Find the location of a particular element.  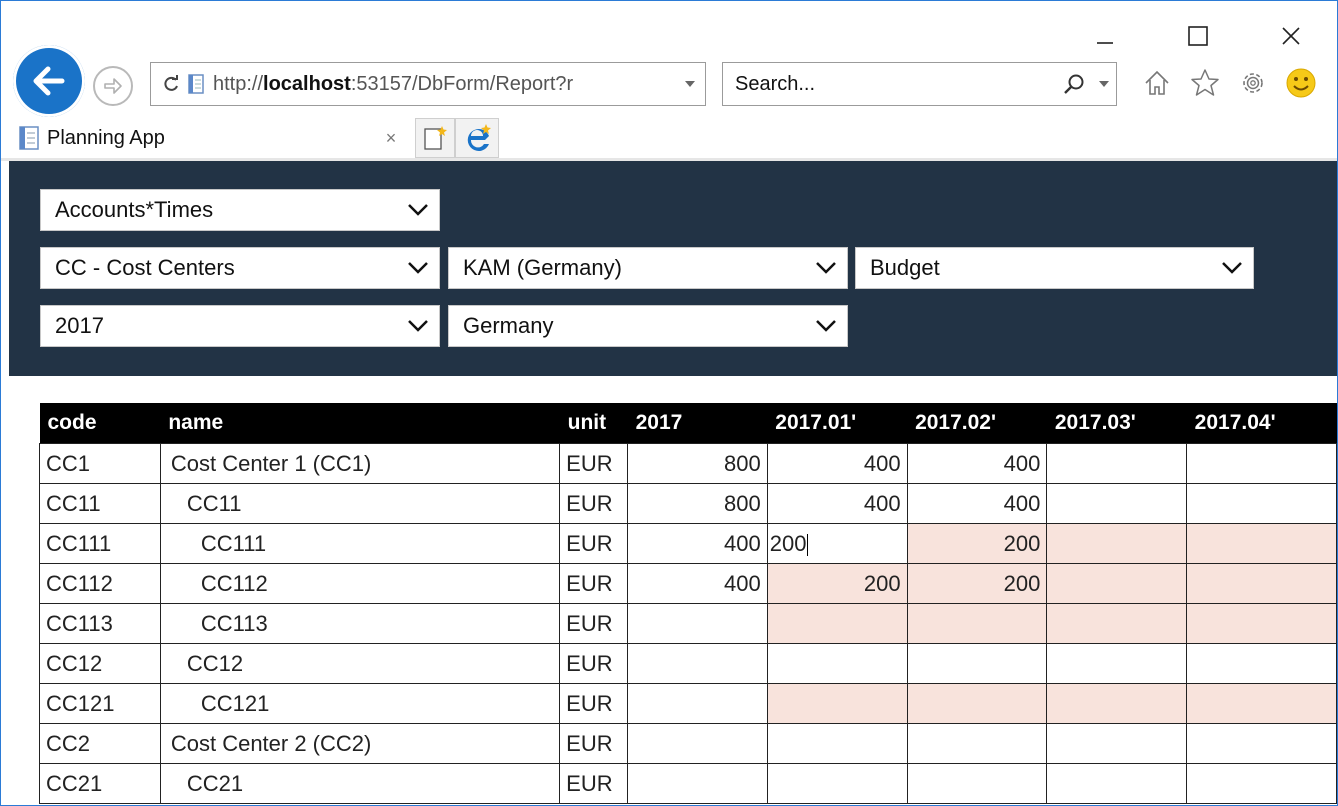

ie-tab-button is located at coordinates (477, 138).